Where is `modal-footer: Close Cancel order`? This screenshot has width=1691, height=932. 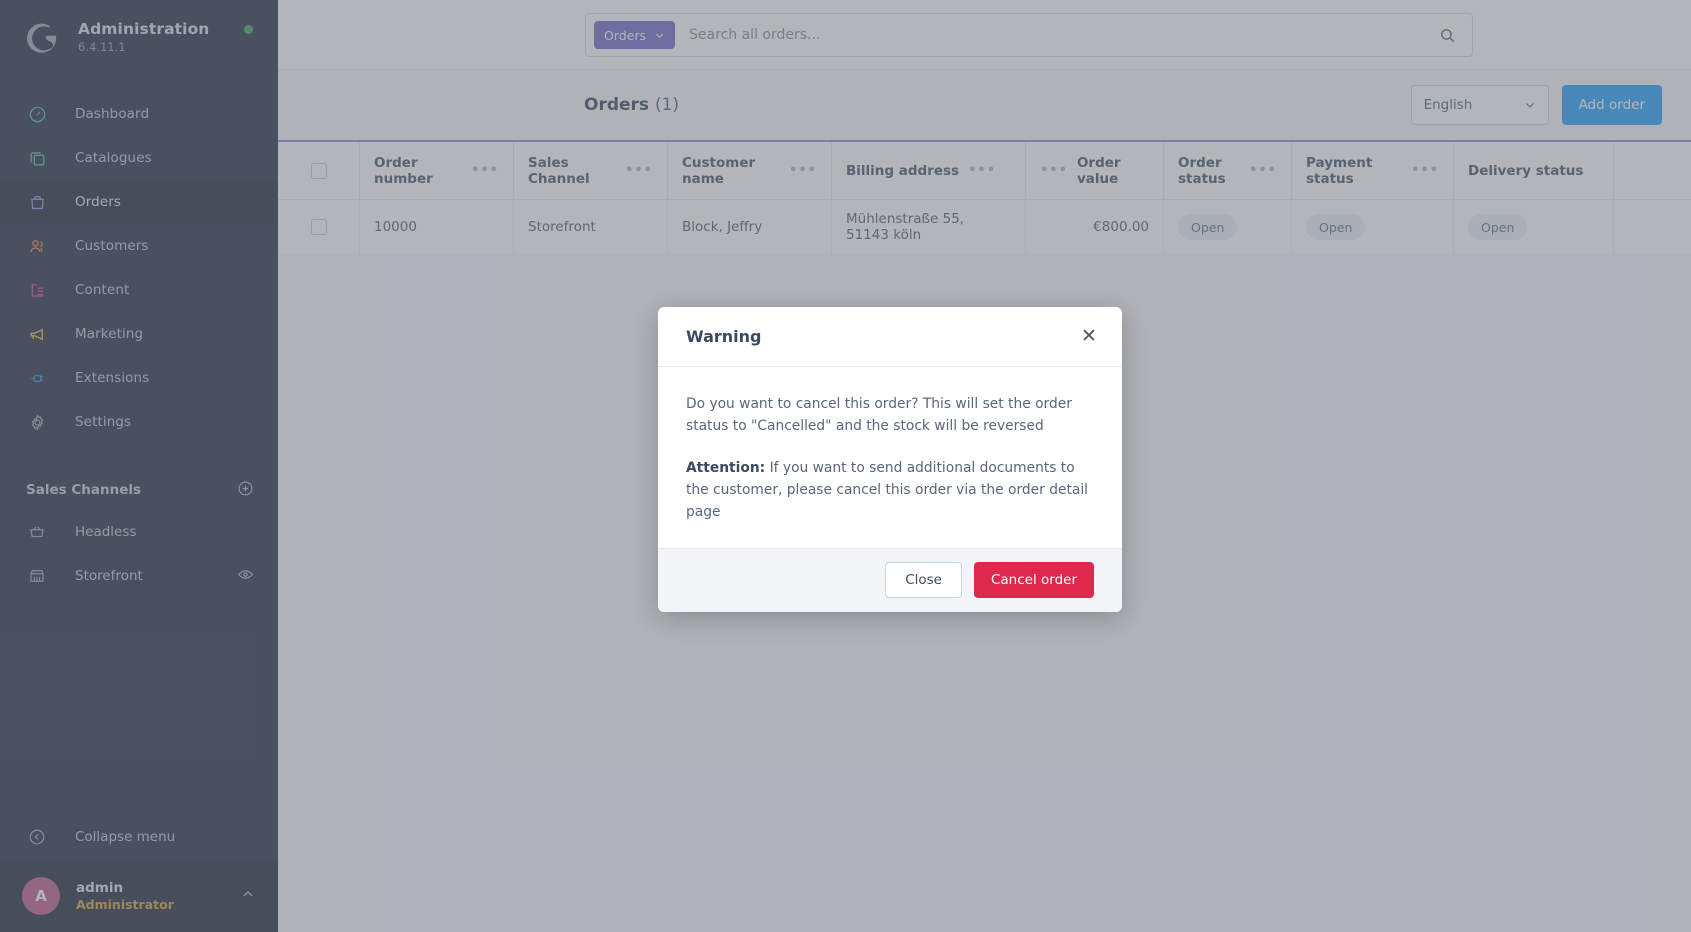
modal-footer: Close Cancel order is located at coordinates (890, 579).